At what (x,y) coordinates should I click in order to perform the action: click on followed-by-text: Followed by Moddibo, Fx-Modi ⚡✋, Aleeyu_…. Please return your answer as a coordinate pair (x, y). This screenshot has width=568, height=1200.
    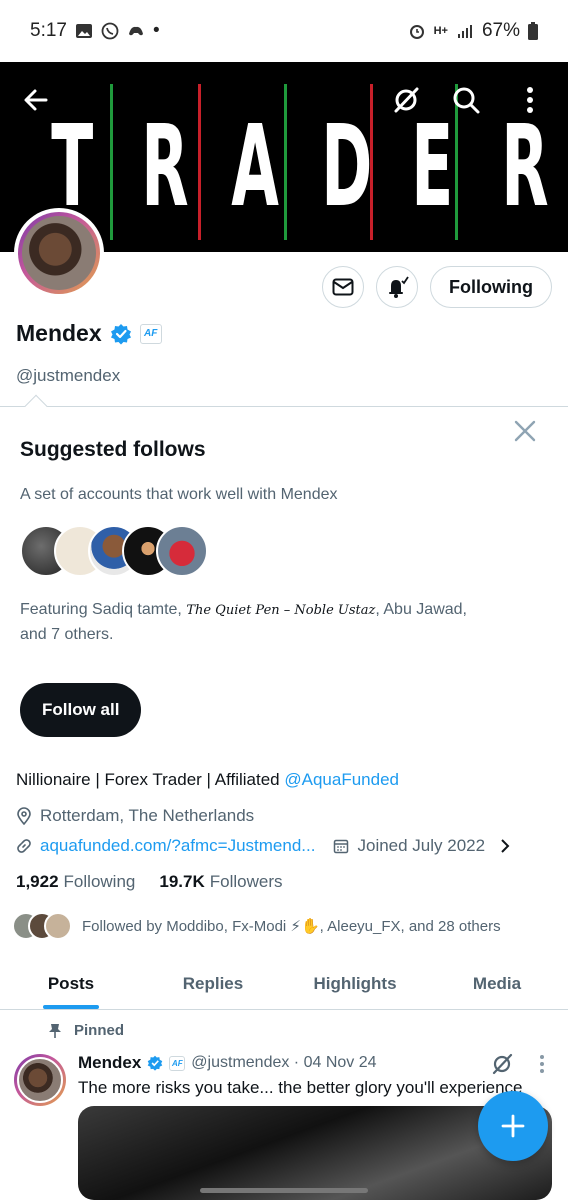
    Looking at the image, I should click on (291, 926).